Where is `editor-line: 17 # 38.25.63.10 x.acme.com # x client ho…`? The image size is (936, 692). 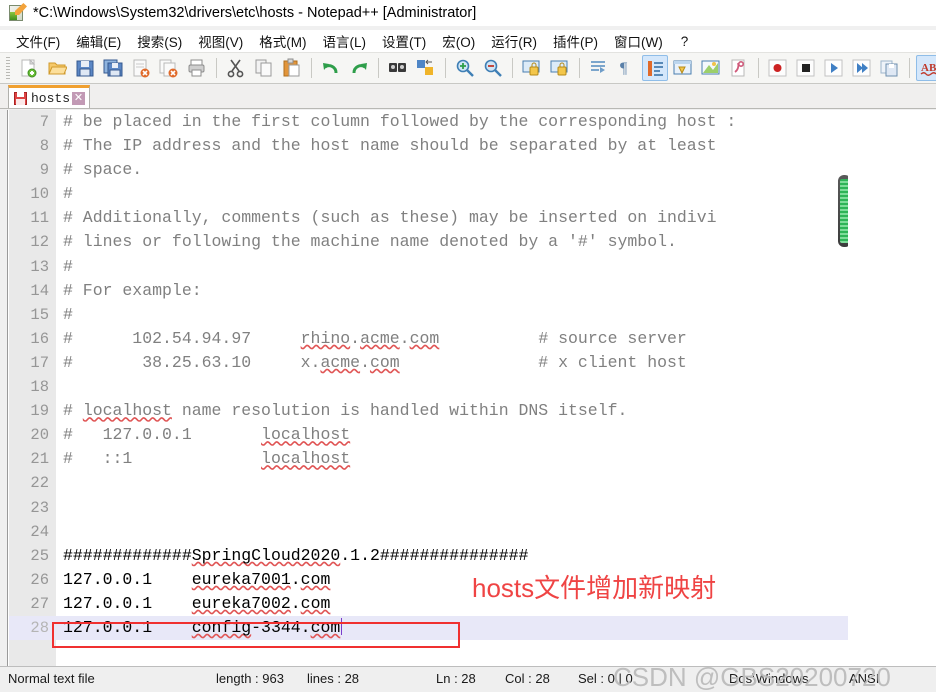
editor-line: 17 # 38.25.63.10 x.acme.com # x client ho… is located at coordinates (428, 363).